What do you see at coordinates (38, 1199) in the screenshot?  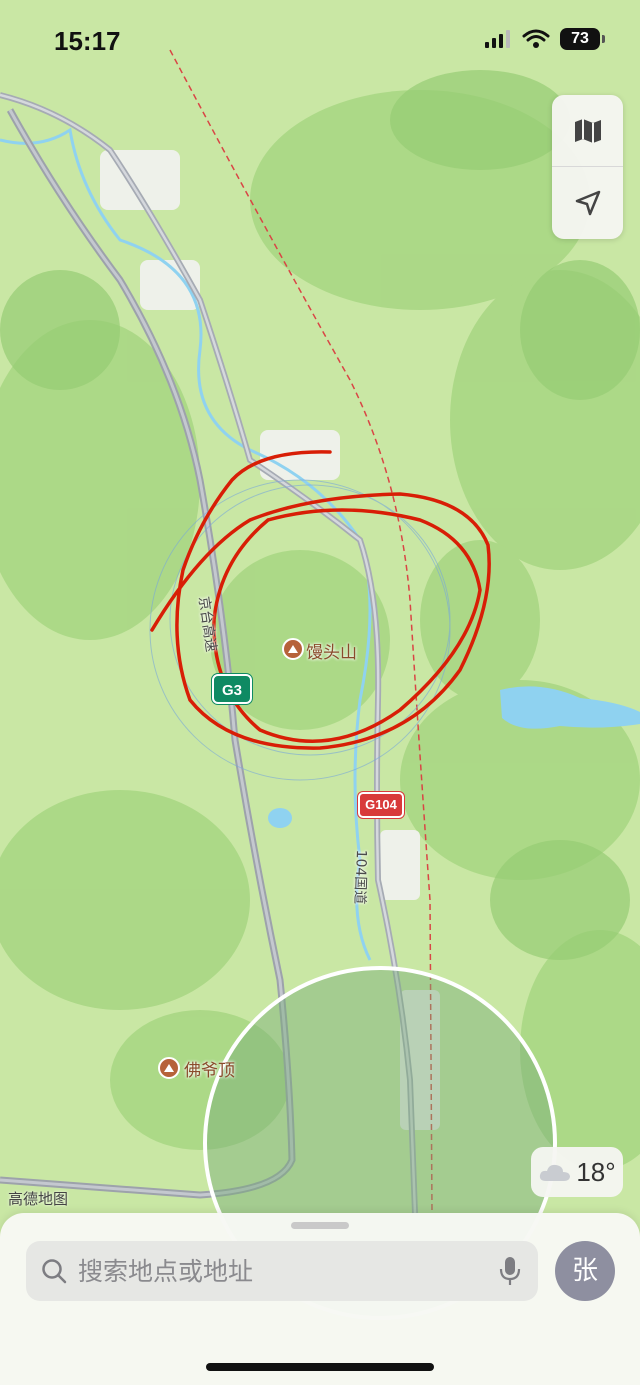 I see `map-watermark: 高德地图` at bounding box center [38, 1199].